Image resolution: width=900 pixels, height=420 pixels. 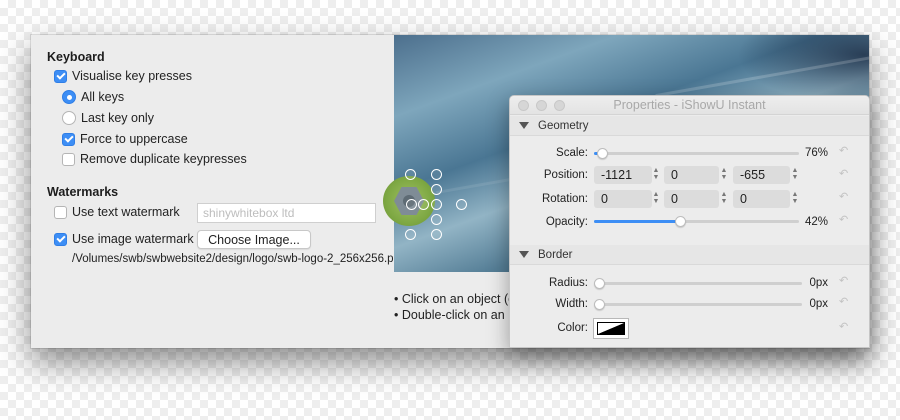 I want to click on visualise-key-presses-label: Visualise key presses, so click(x=132, y=76).